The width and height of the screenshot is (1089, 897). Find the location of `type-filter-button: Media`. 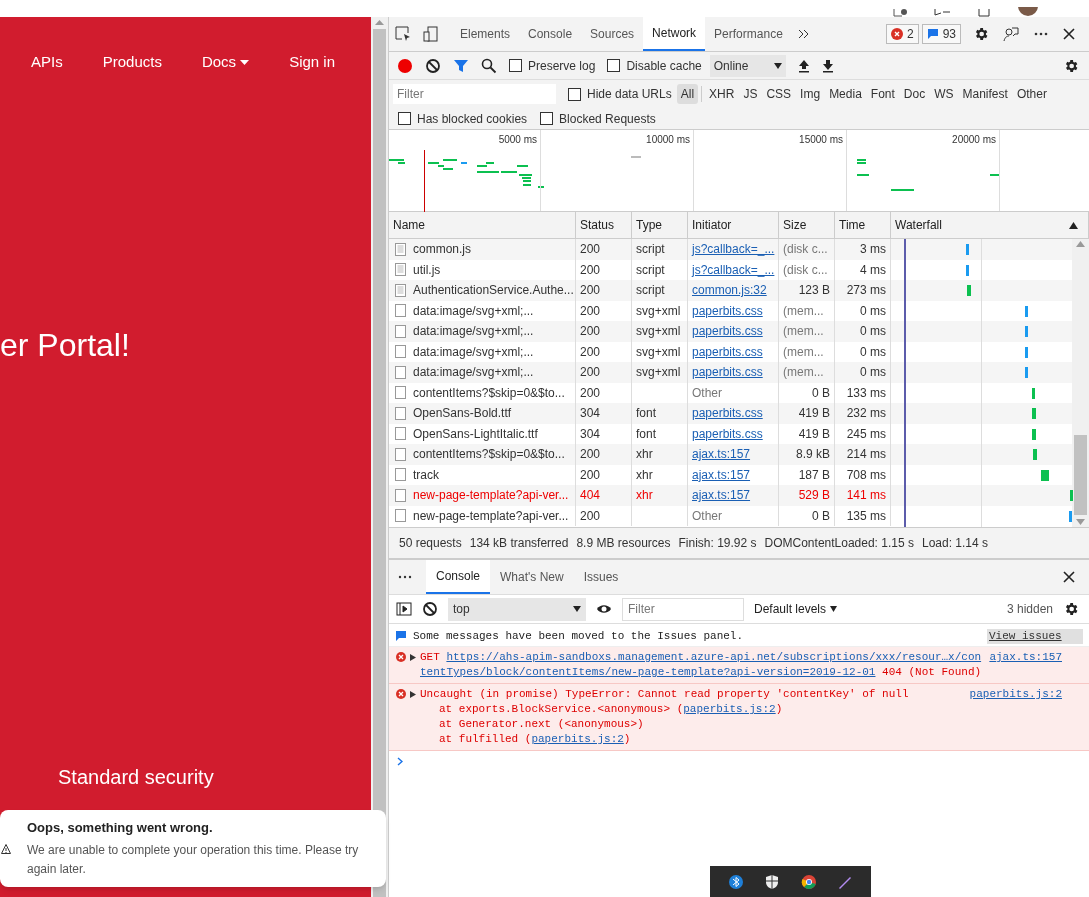

type-filter-button: Media is located at coordinates (845, 94).